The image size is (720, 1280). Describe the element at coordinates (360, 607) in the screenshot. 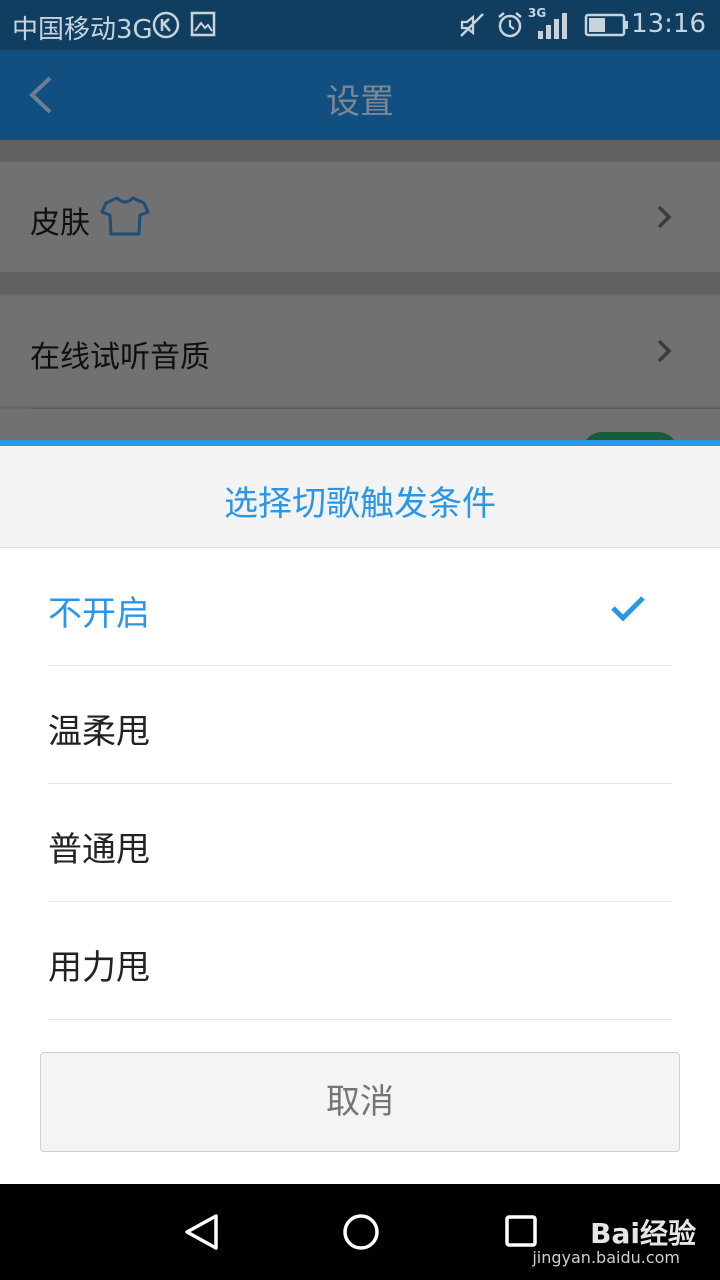

I see `option-off: 不开启` at that location.